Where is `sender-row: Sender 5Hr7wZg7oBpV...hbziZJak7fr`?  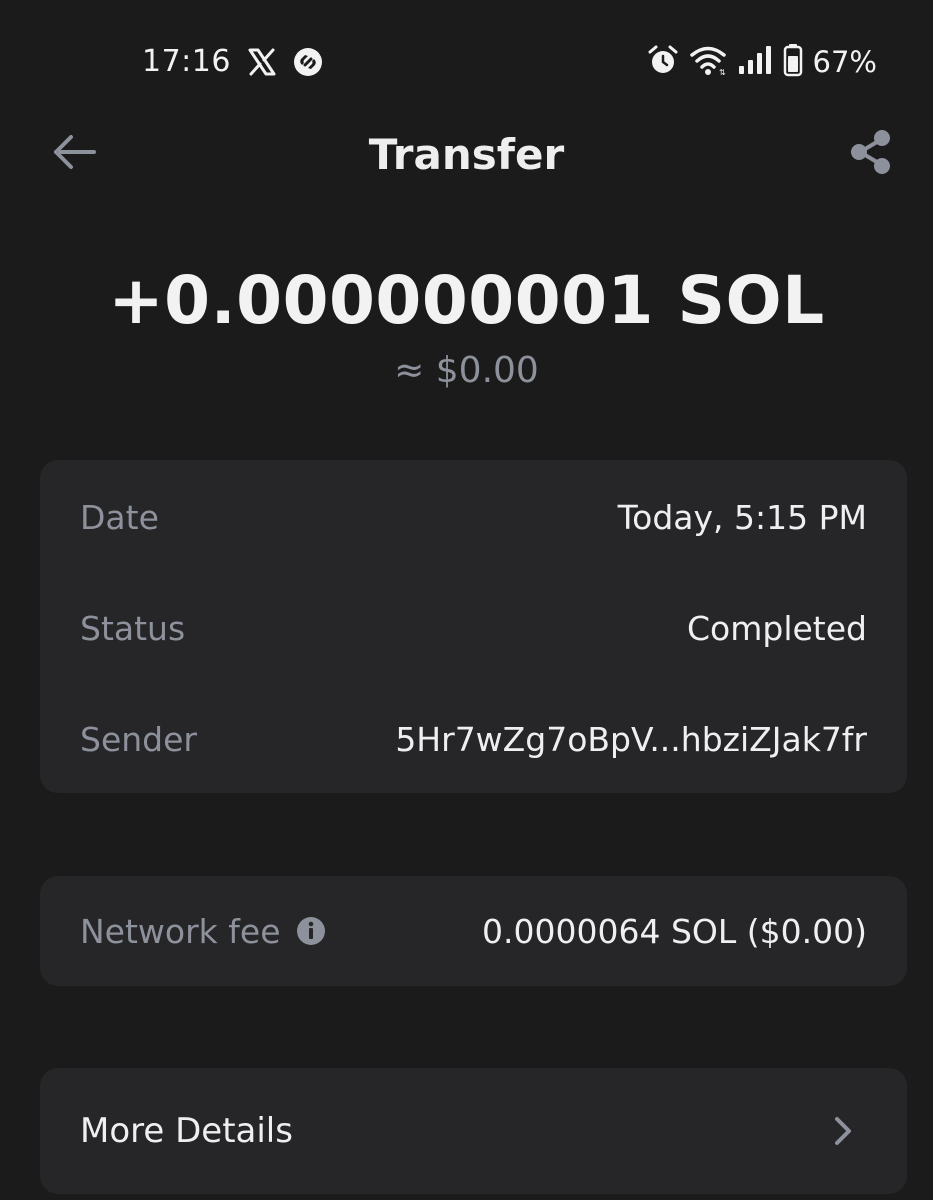 sender-row: Sender 5Hr7wZg7oBpV...hbziZJak7fr is located at coordinates (473, 739).